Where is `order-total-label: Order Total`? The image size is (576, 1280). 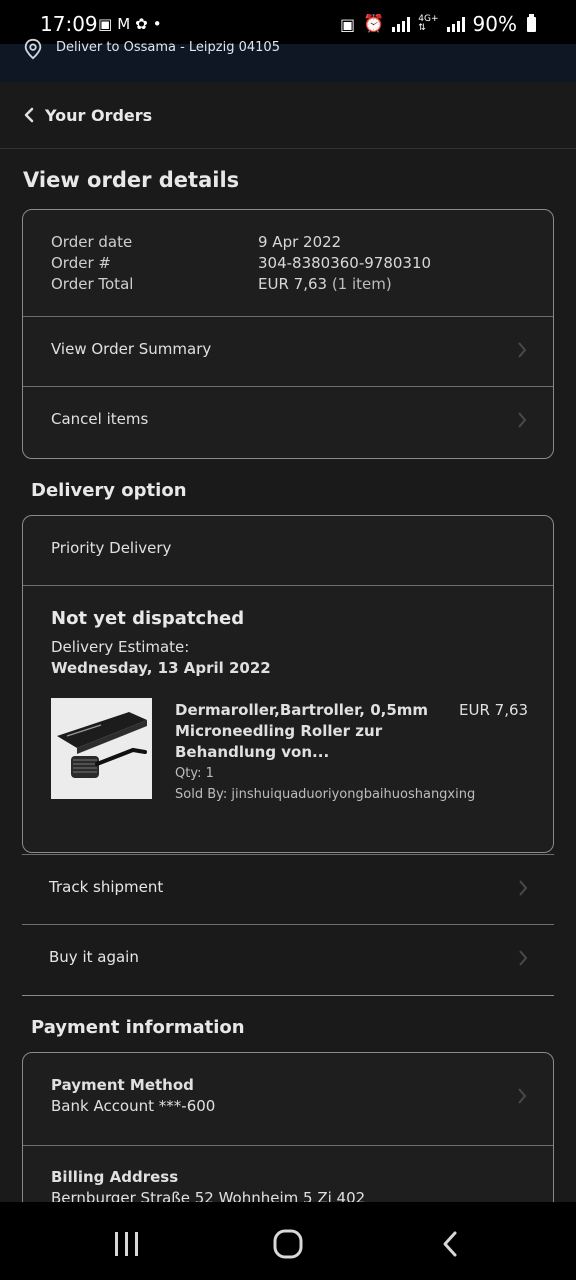
order-total-label: Order Total is located at coordinates (92, 284).